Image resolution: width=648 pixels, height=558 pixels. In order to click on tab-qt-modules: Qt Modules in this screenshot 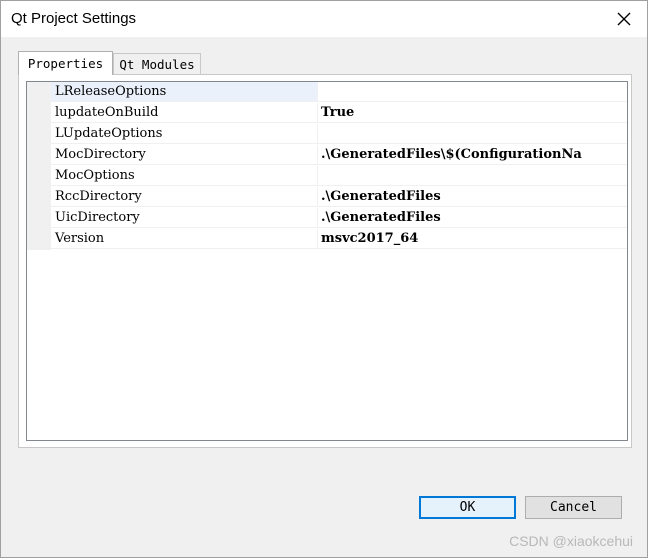, I will do `click(157, 63)`.